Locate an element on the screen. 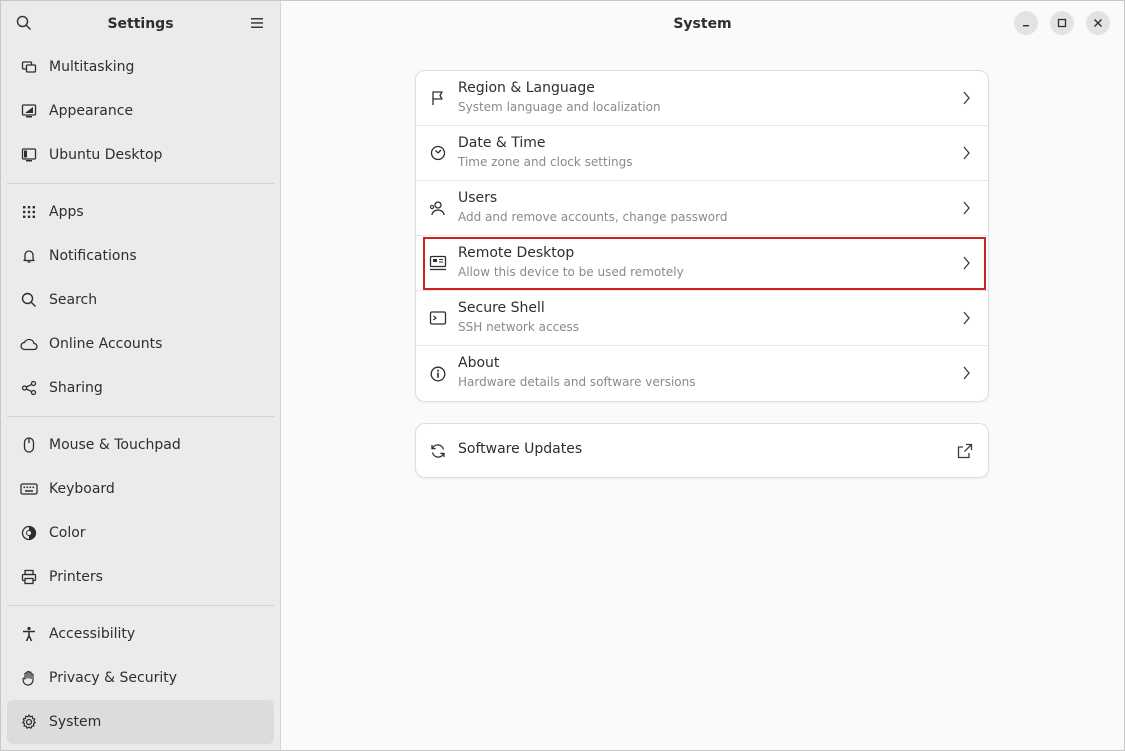 This screenshot has height=751, width=1125. close-icon is located at coordinates (1098, 23).